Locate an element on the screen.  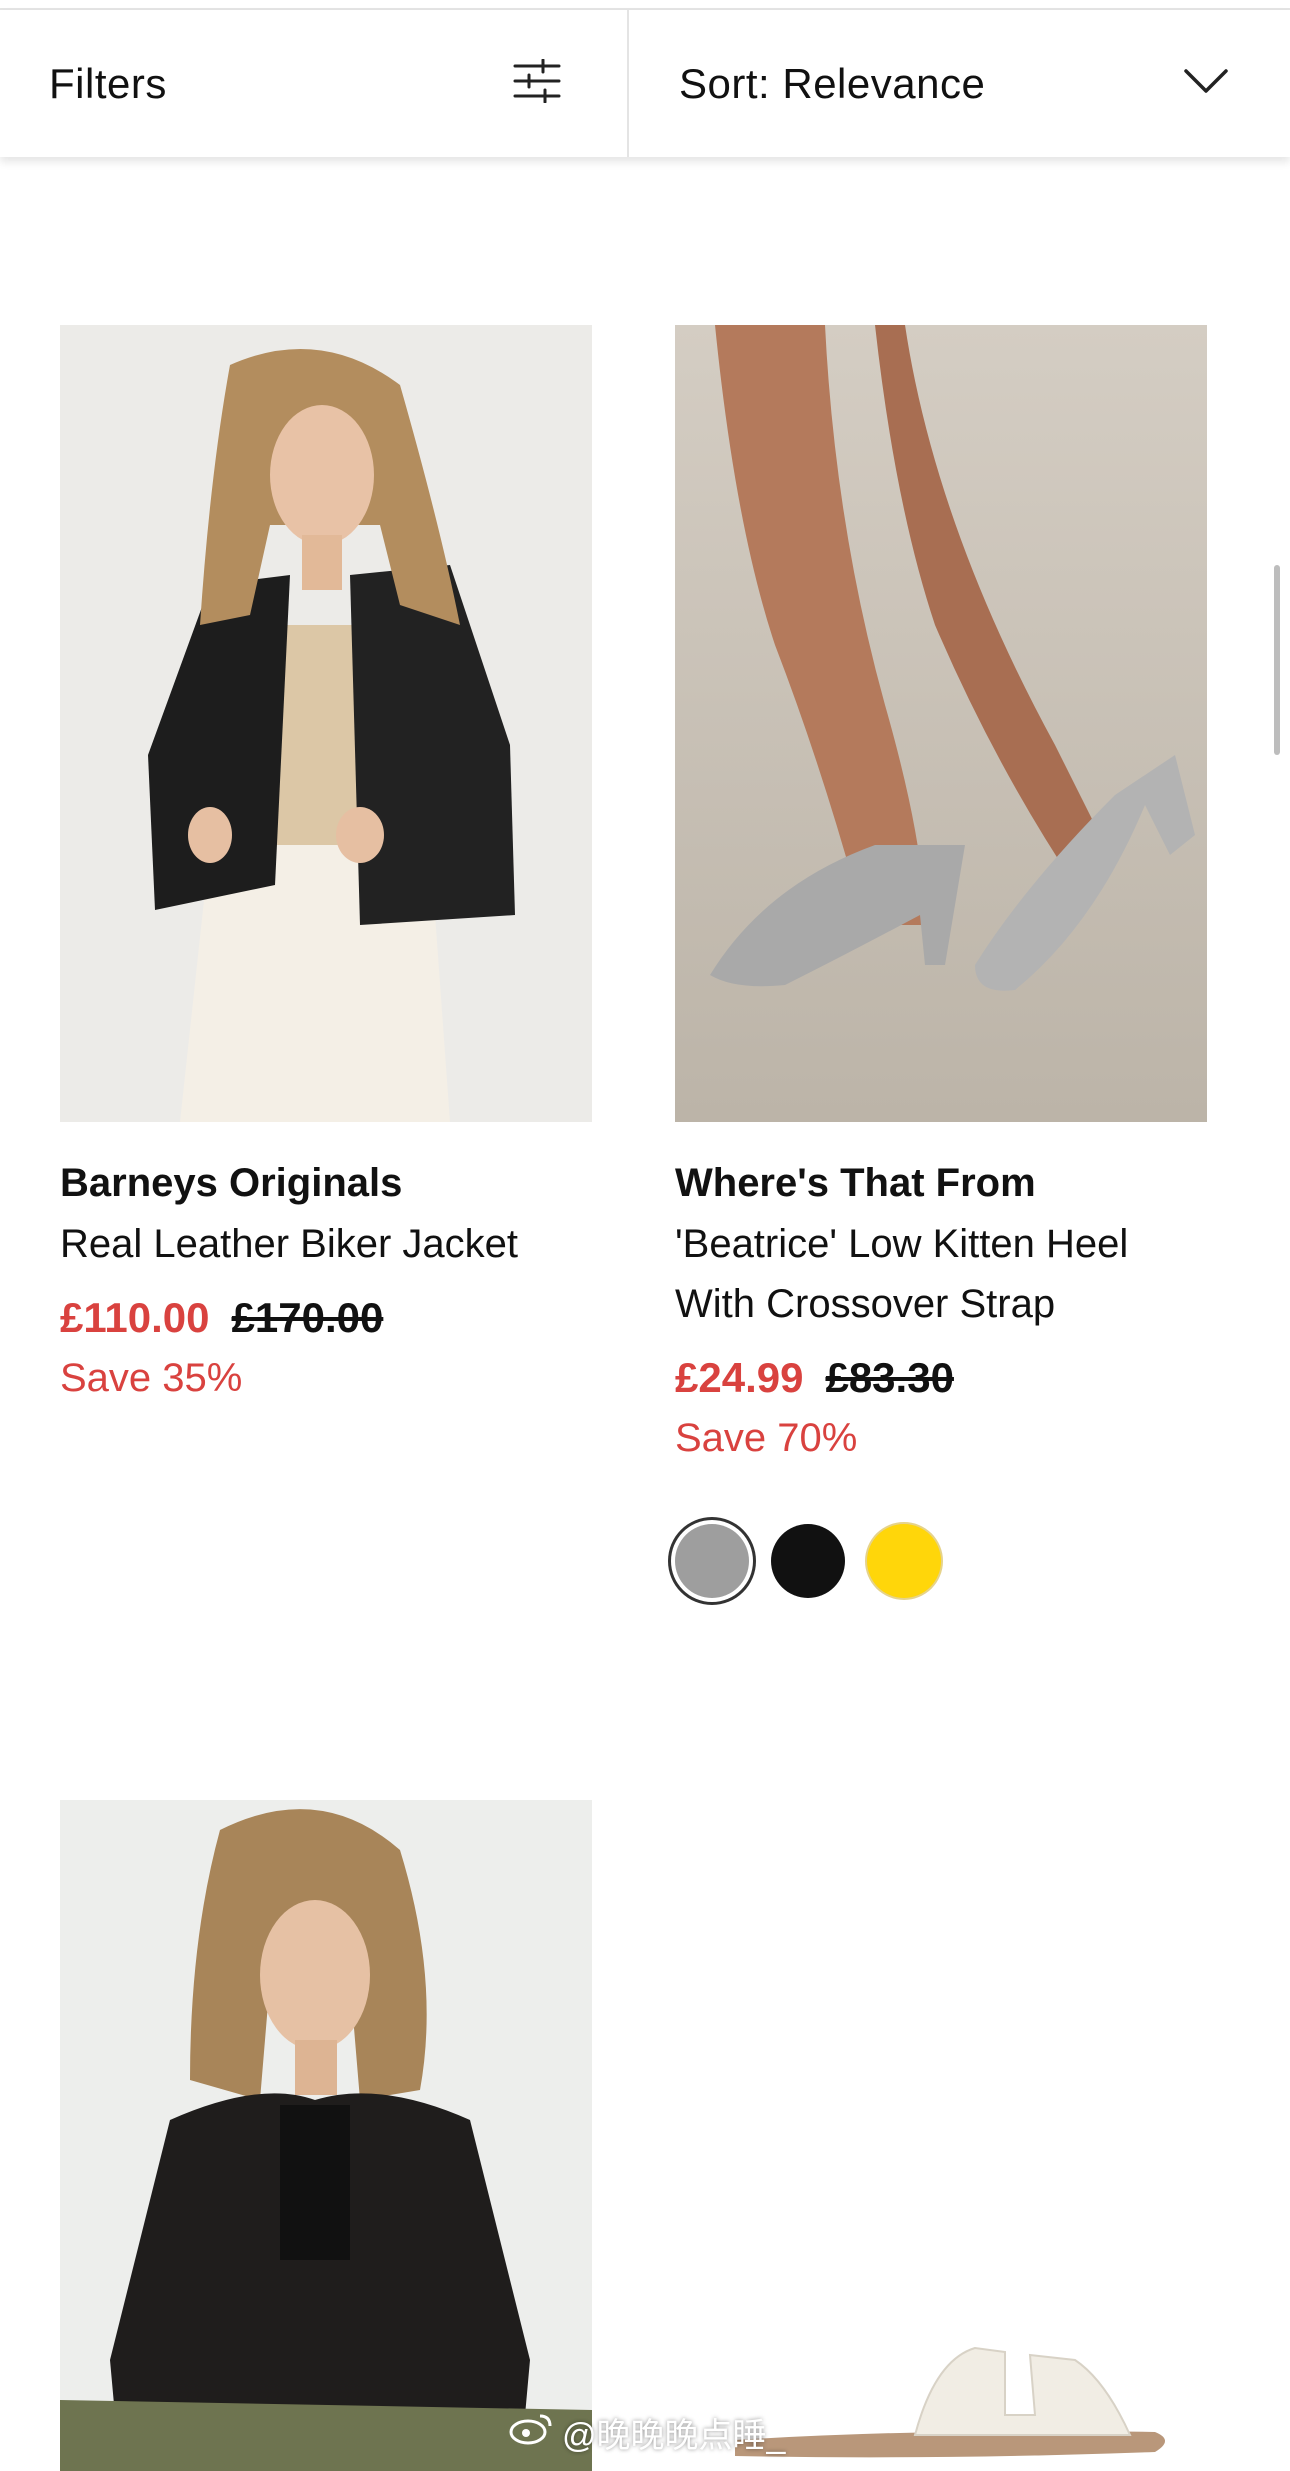
discount-label: Save 35% is located at coordinates (151, 1378).